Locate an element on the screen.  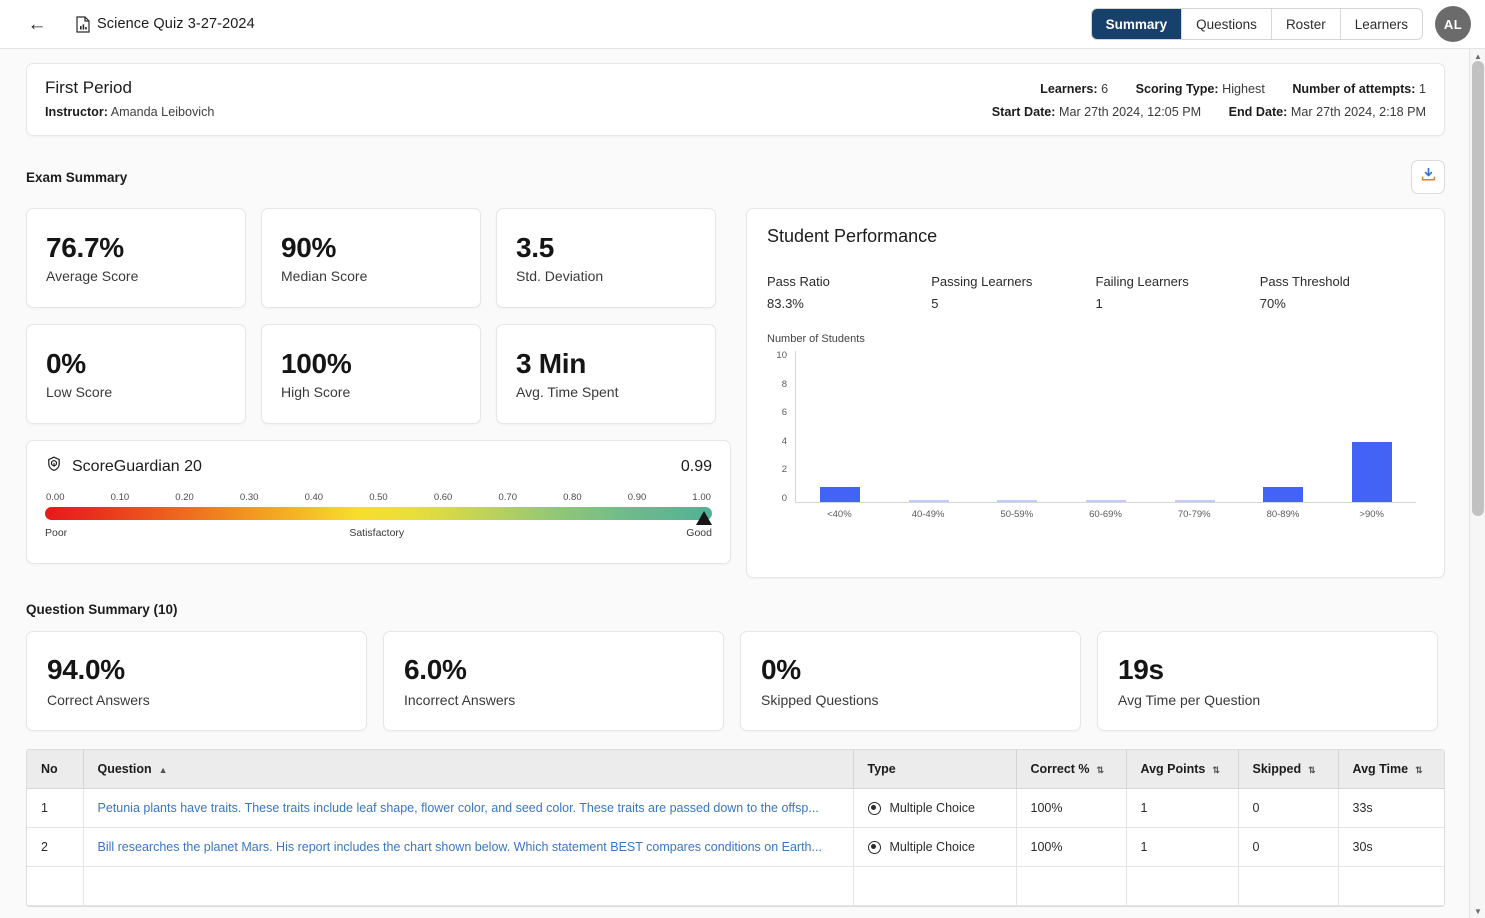
document-chart-icon is located at coordinates (83, 24).